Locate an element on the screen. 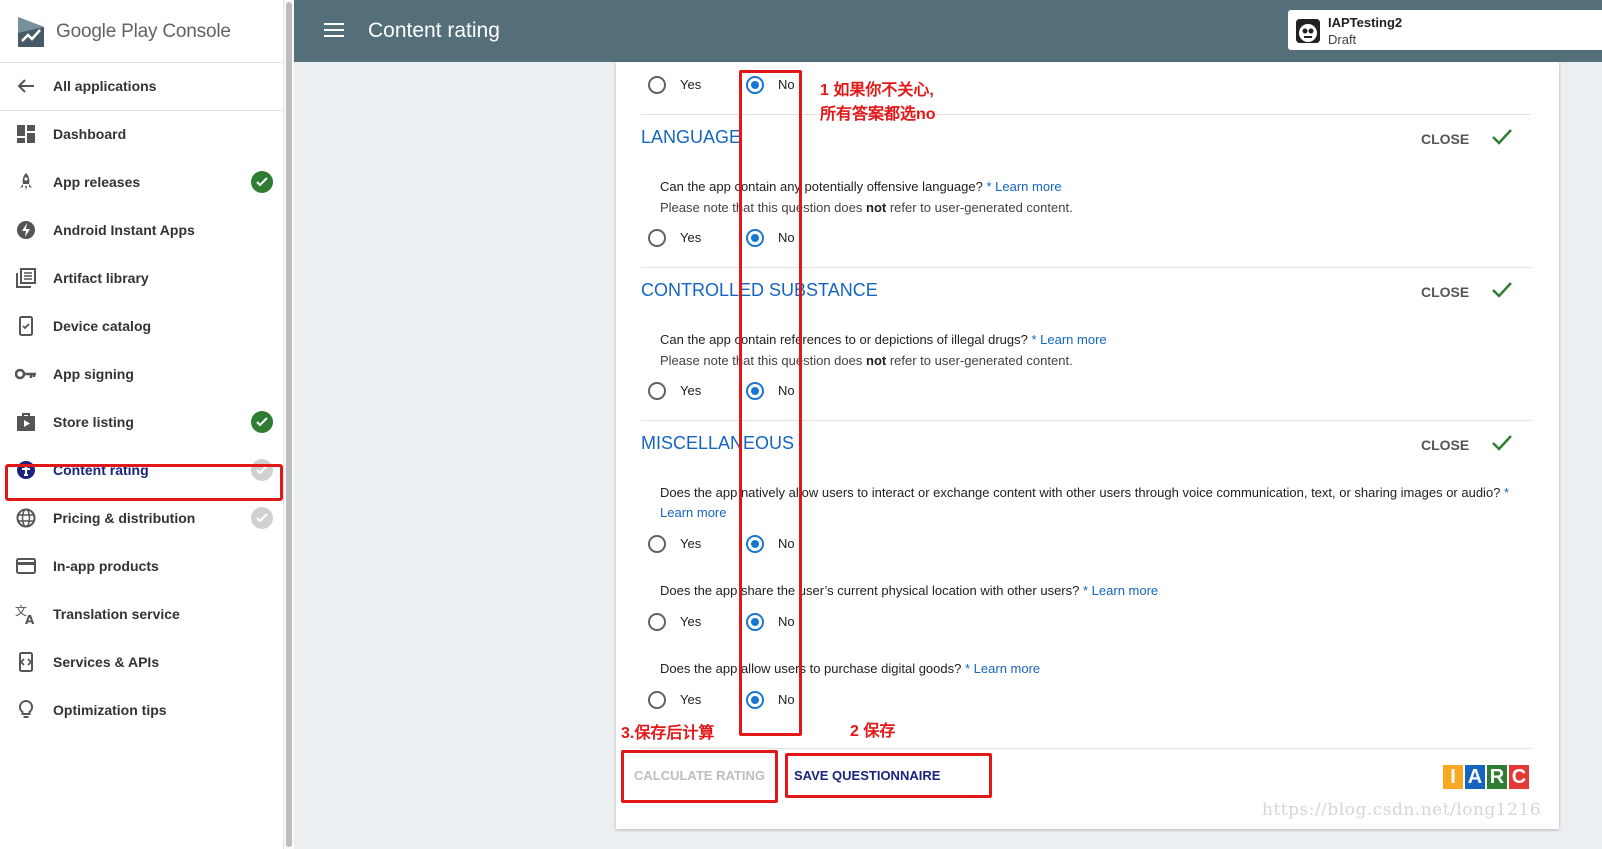  sidebar-item-artifact-library: Artifact library is located at coordinates (141, 278).